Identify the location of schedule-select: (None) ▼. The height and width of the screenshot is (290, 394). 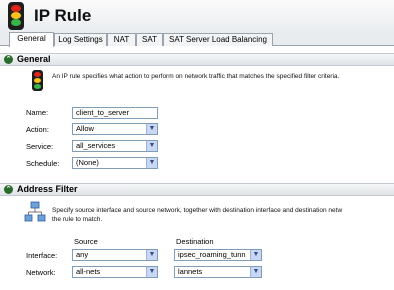
(115, 163).